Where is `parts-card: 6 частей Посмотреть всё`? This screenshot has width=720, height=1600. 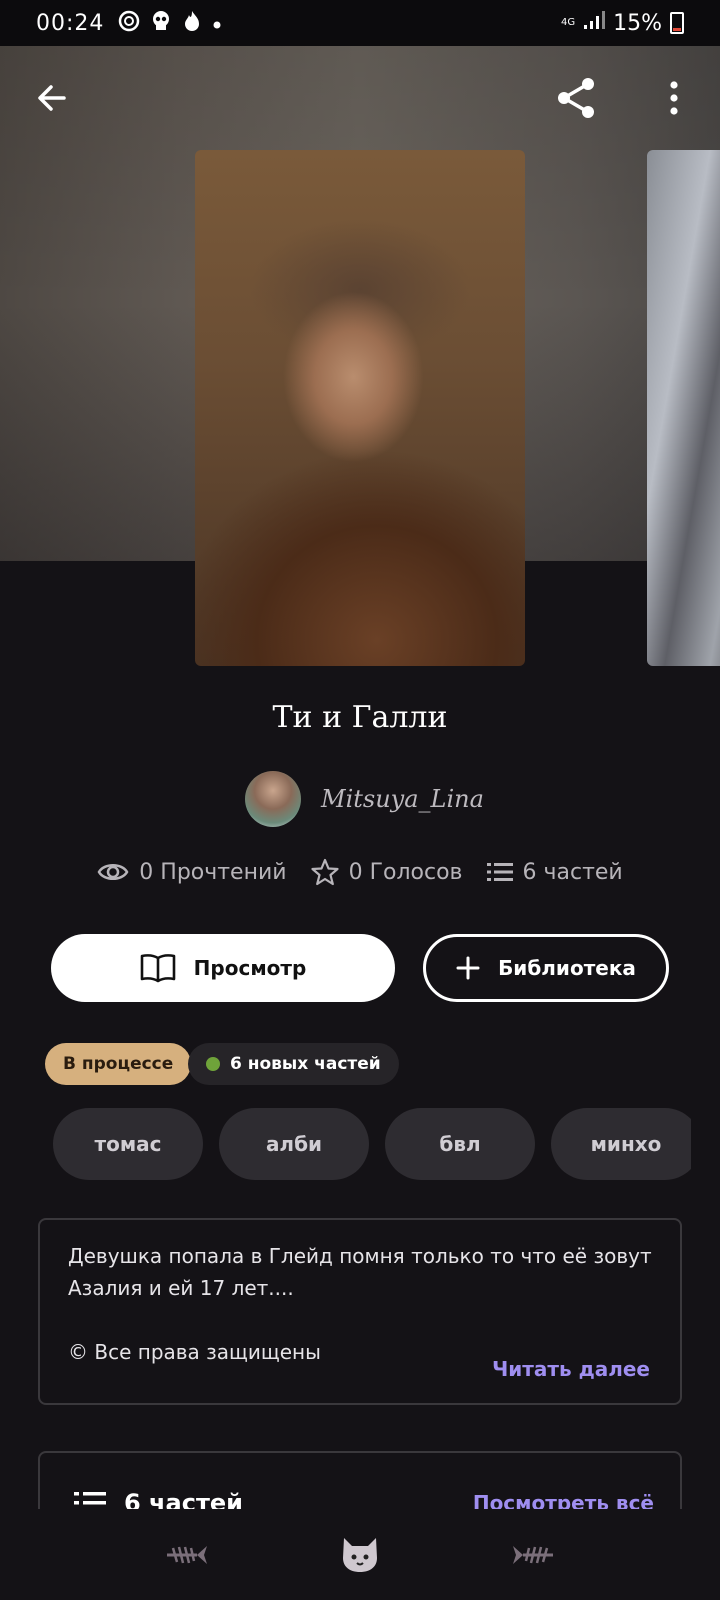 parts-card: 6 частей Посмотреть всё is located at coordinates (360, 1480).